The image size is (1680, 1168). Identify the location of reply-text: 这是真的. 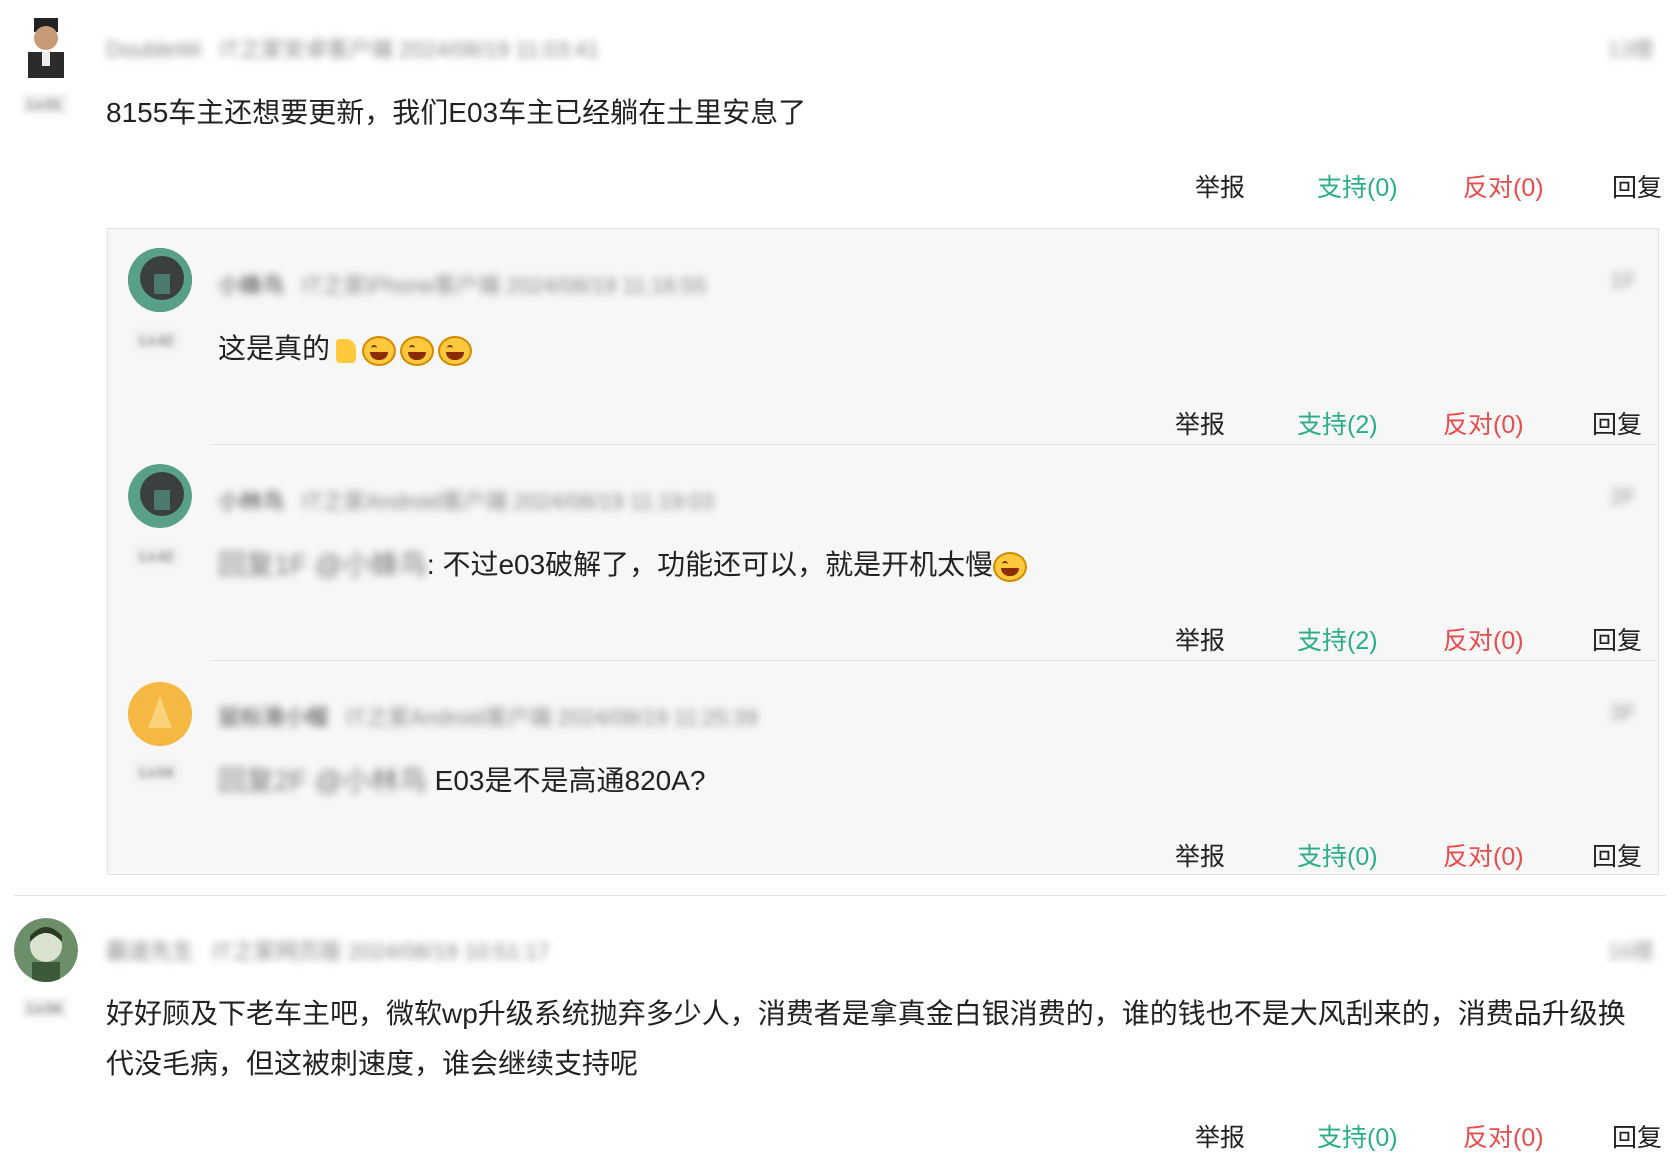
(274, 348).